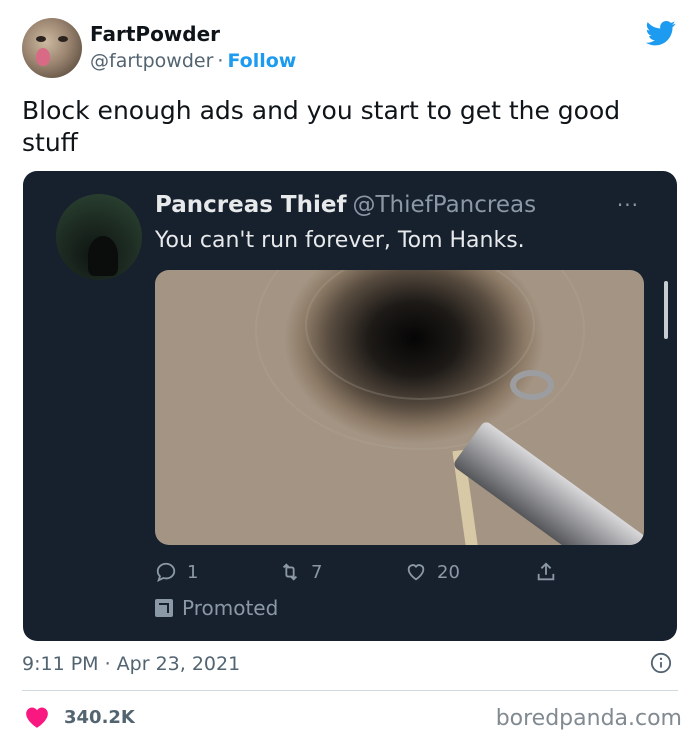 The image size is (700, 744). I want to click on likes-summary: 340.2K, so click(79, 717).